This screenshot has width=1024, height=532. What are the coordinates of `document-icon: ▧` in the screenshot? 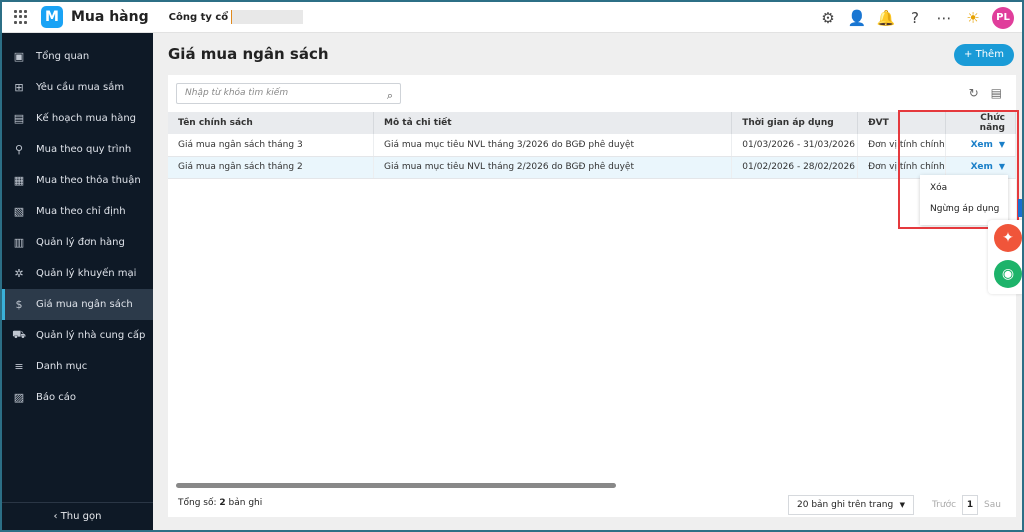 It's located at (19, 211).